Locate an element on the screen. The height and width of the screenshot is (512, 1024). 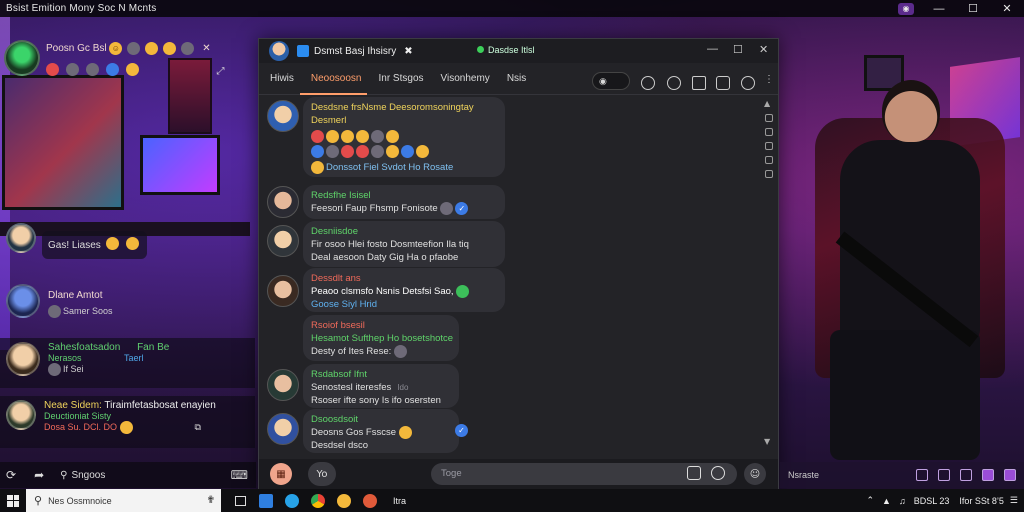
expand-icon: ⤢ is located at coordinates (220, 71).